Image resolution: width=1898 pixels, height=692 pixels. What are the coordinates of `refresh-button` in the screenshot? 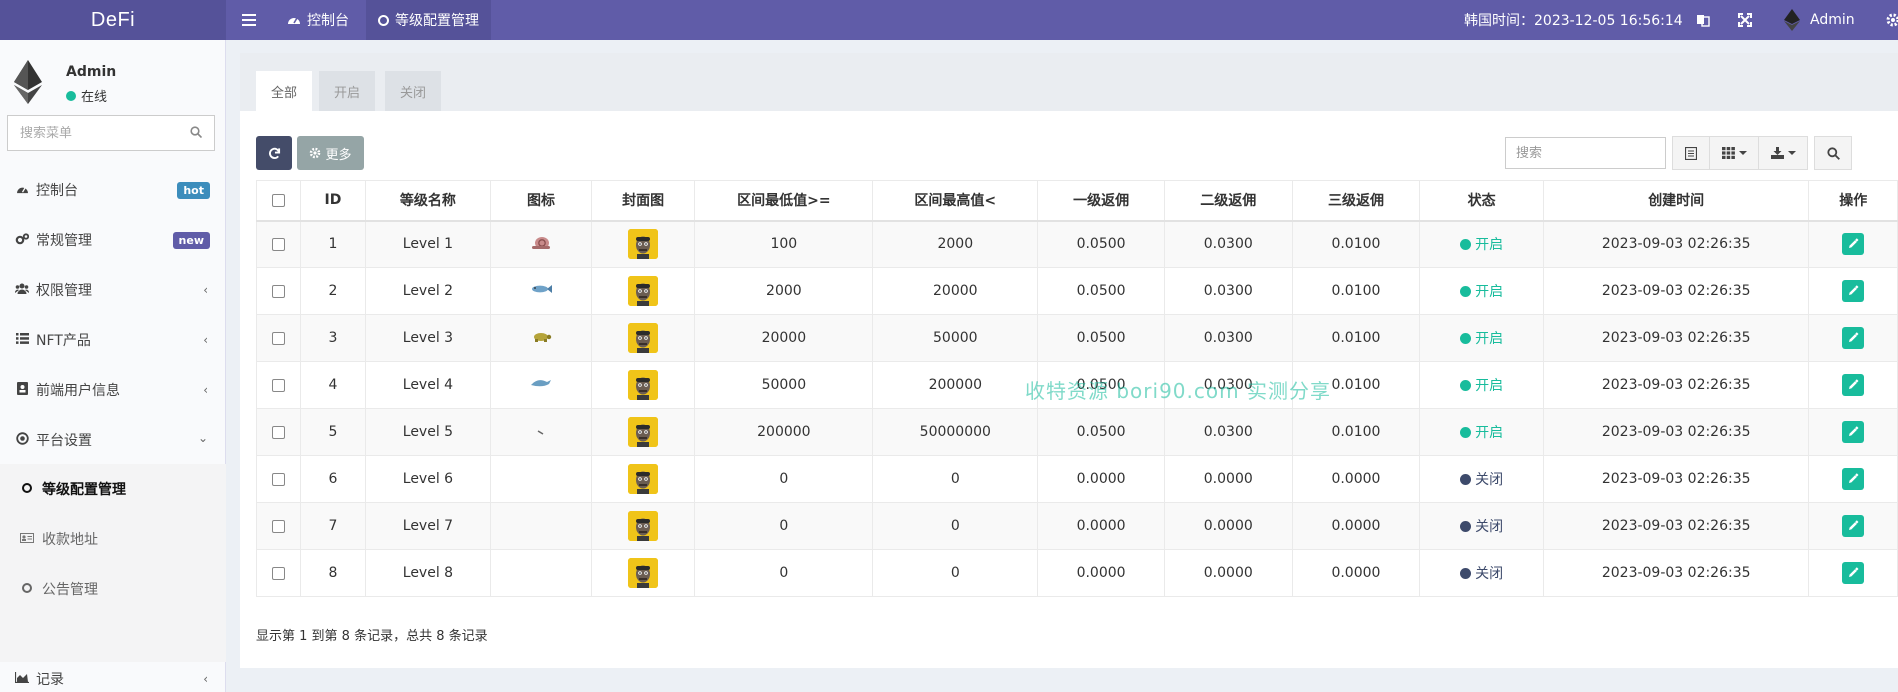 It's located at (274, 153).